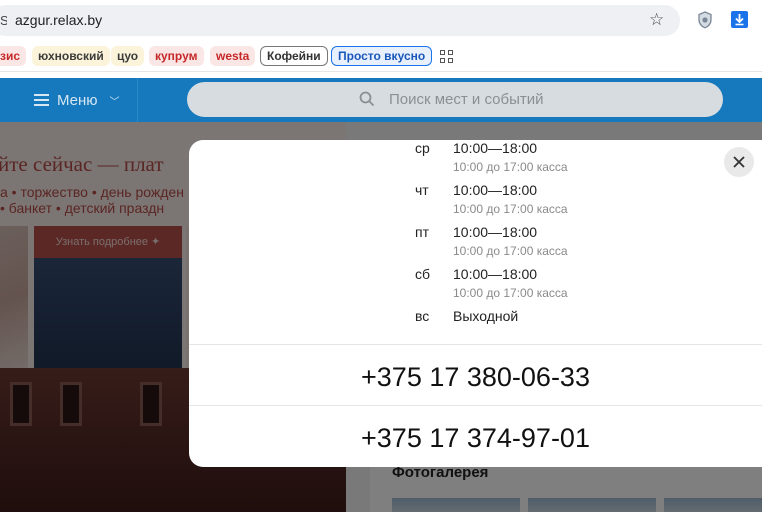  I want to click on schedule-hours: Выходной, so click(486, 316).